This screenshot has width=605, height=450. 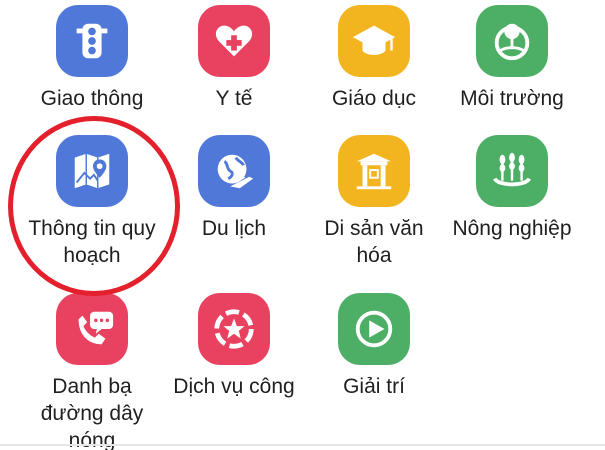 I want to click on tile-di-san-van-hoa: Di sản văn hóa, so click(x=374, y=202).